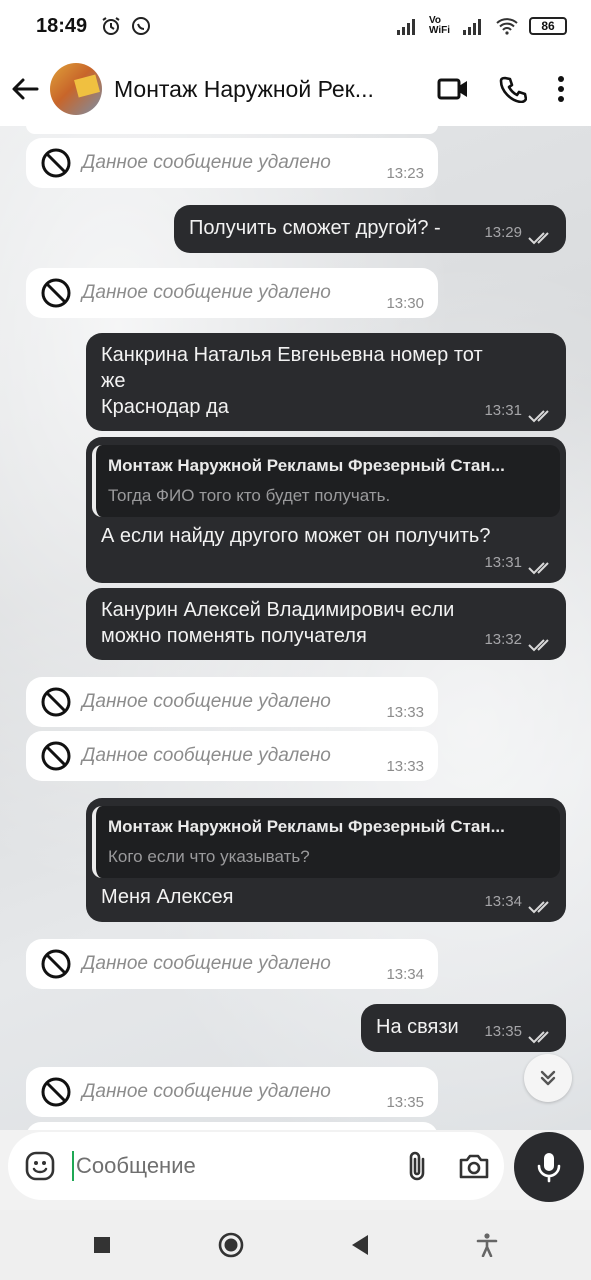  What do you see at coordinates (440, 25) in the screenshot?
I see `vowifi-label: Vo WiFi` at bounding box center [440, 25].